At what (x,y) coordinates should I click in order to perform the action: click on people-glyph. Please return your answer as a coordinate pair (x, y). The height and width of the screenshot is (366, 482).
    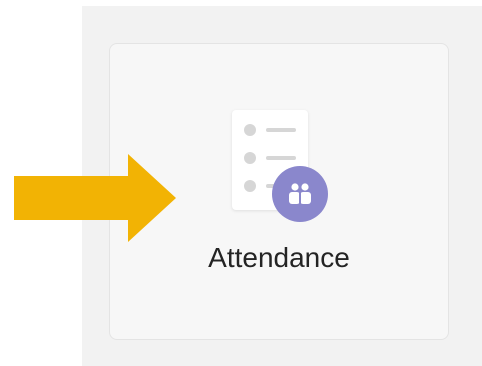
    Looking at the image, I should click on (300, 193).